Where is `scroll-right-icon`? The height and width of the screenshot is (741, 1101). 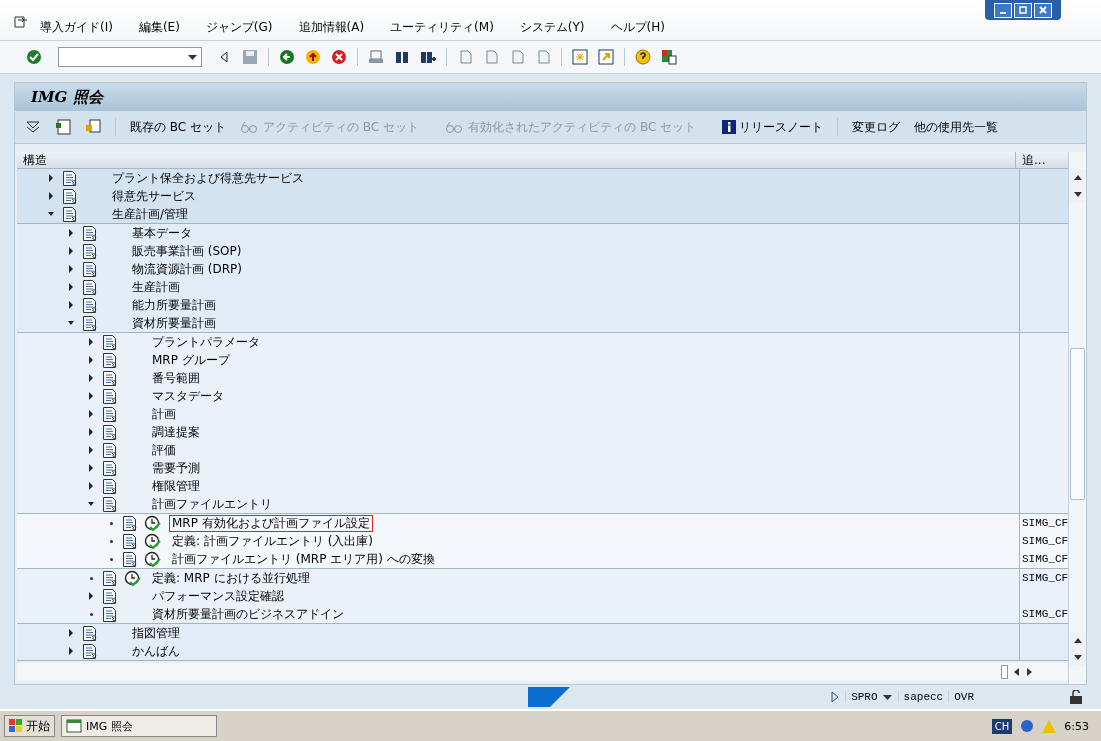
scroll-right-icon is located at coordinates (1029, 672).